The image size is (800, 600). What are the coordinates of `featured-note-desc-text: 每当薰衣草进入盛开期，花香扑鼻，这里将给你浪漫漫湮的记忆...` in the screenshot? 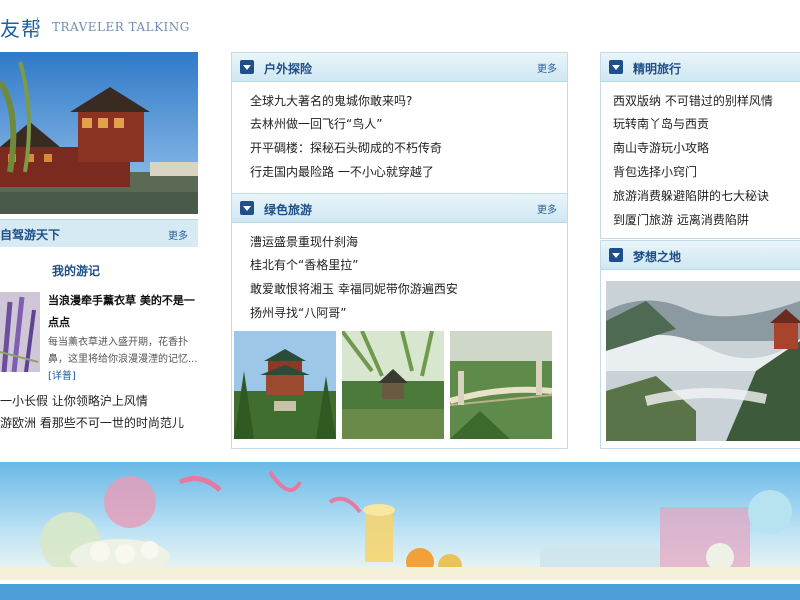 It's located at (123, 351).